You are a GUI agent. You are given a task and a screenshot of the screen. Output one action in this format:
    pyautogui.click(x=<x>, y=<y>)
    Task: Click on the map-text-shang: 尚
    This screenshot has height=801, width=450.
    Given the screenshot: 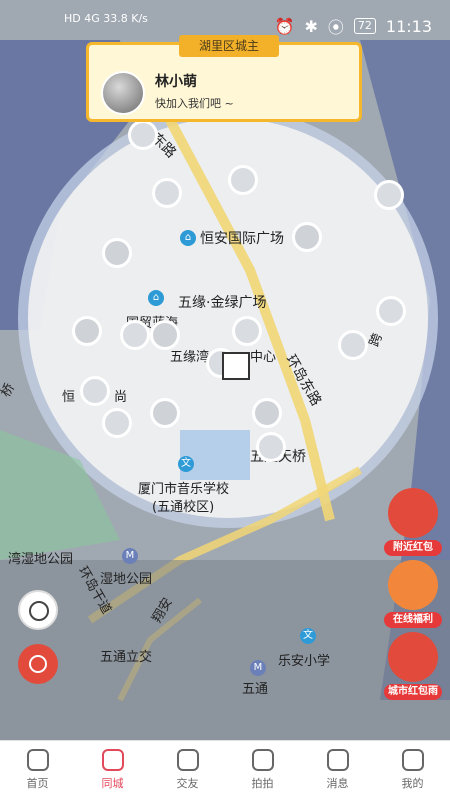 What is the action you would take?
    pyautogui.click(x=121, y=397)
    